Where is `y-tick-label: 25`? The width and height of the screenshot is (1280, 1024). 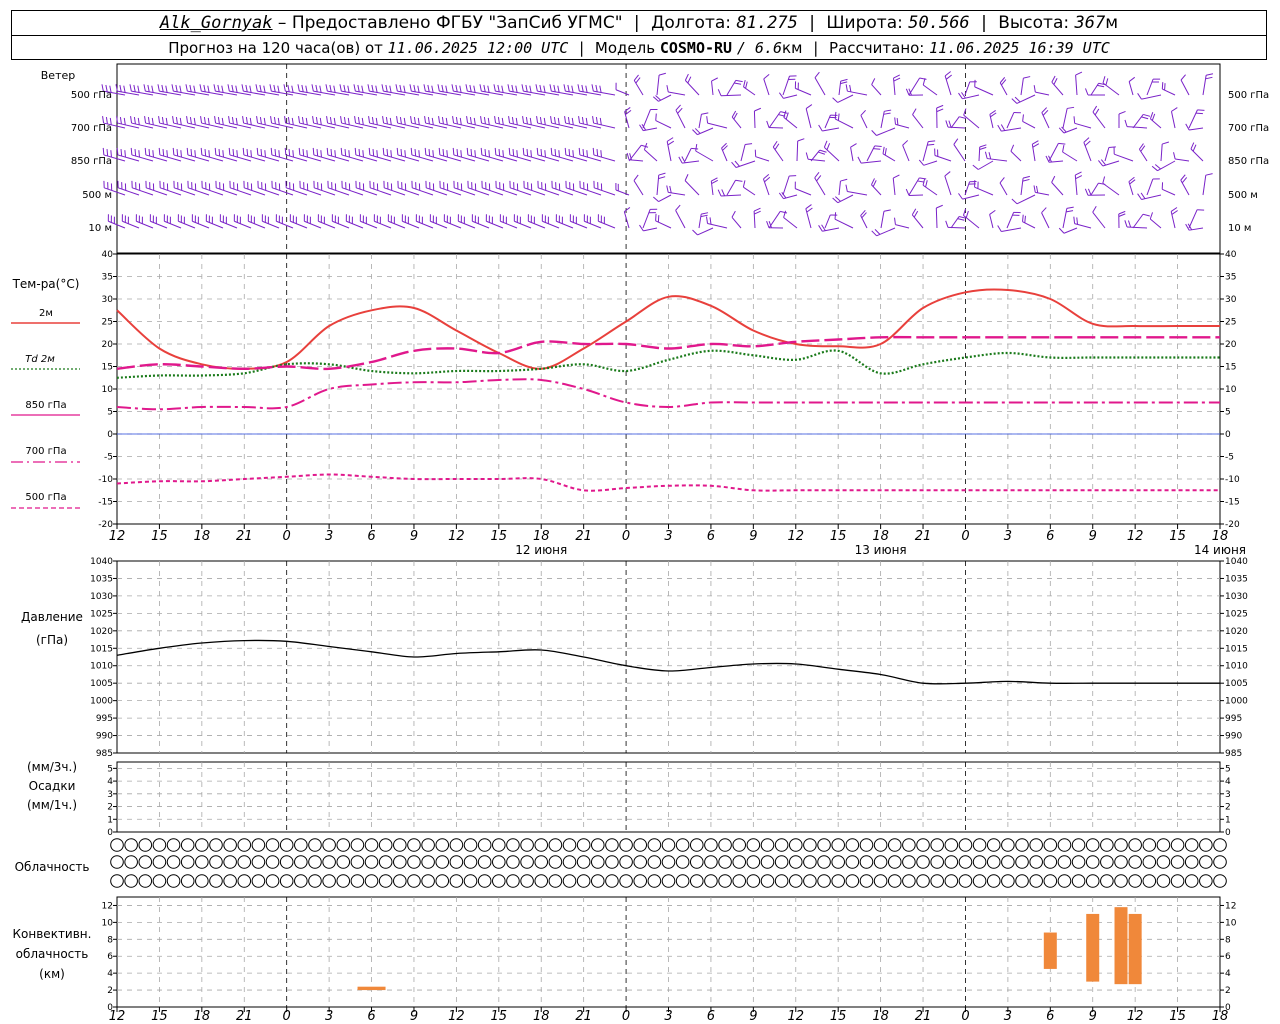 y-tick-label: 25 is located at coordinates (1230, 323).